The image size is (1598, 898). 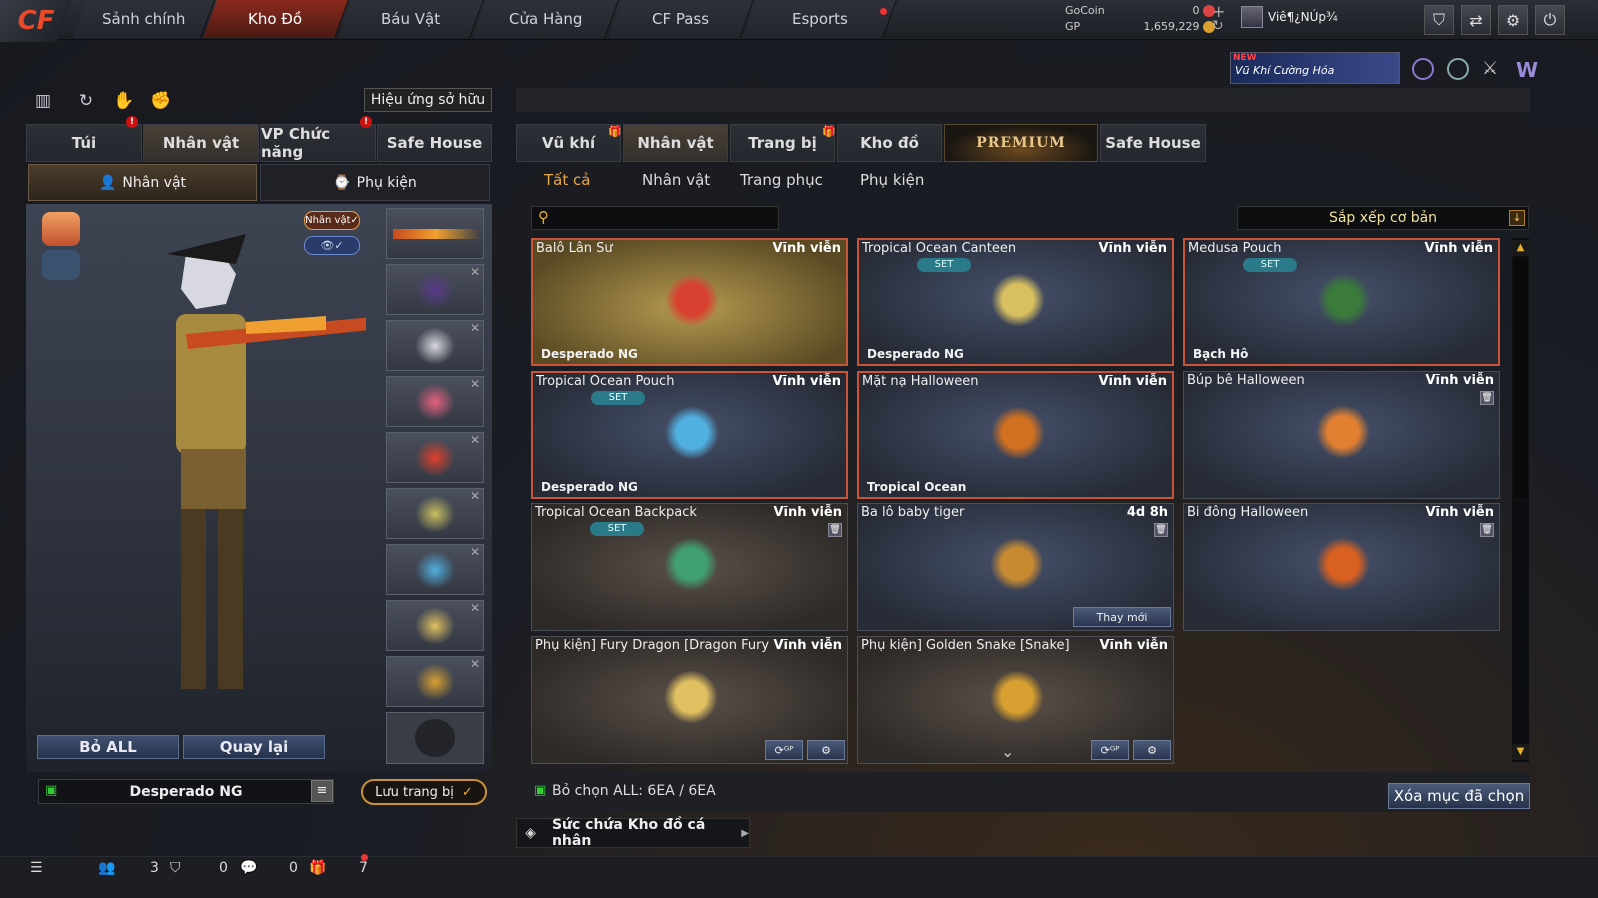 I want to click on nav-tab-cf-pass: CF Pass, so click(x=681, y=19).